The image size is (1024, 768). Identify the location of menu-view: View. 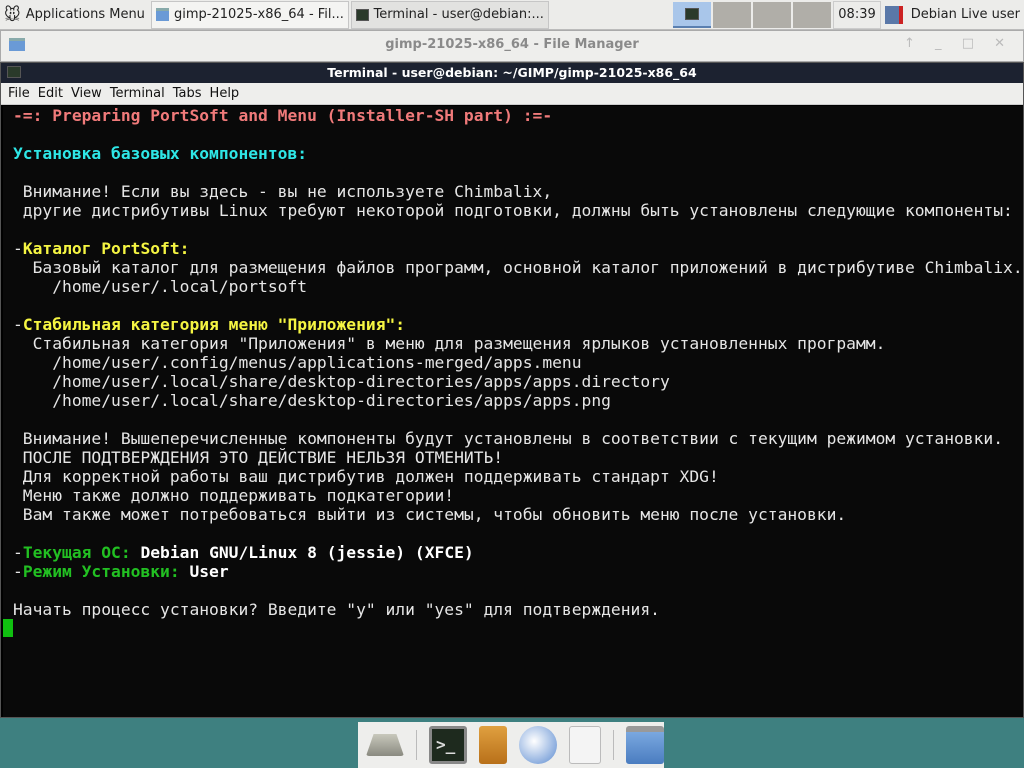
(86, 93).